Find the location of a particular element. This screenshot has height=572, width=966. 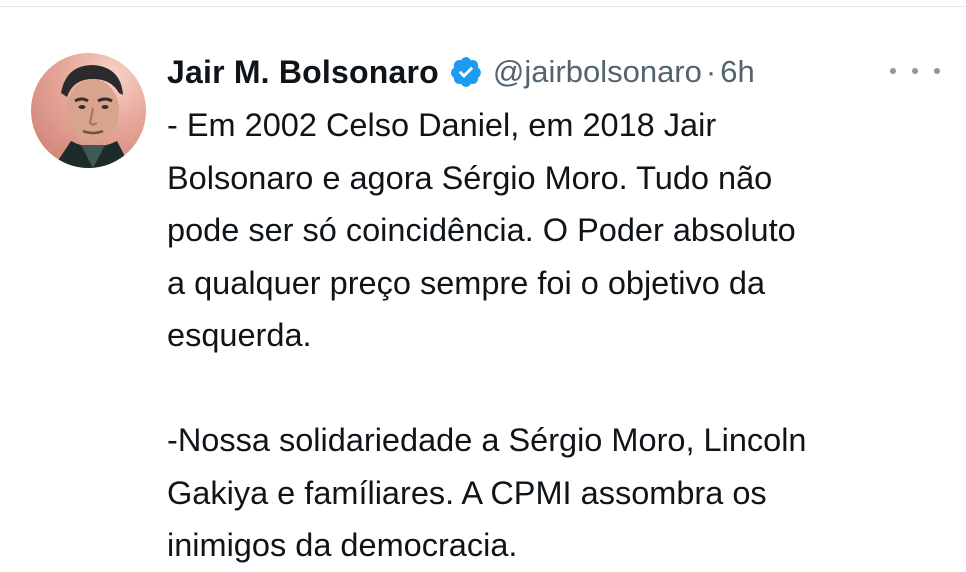

verified-badge-icon is located at coordinates (466, 72).